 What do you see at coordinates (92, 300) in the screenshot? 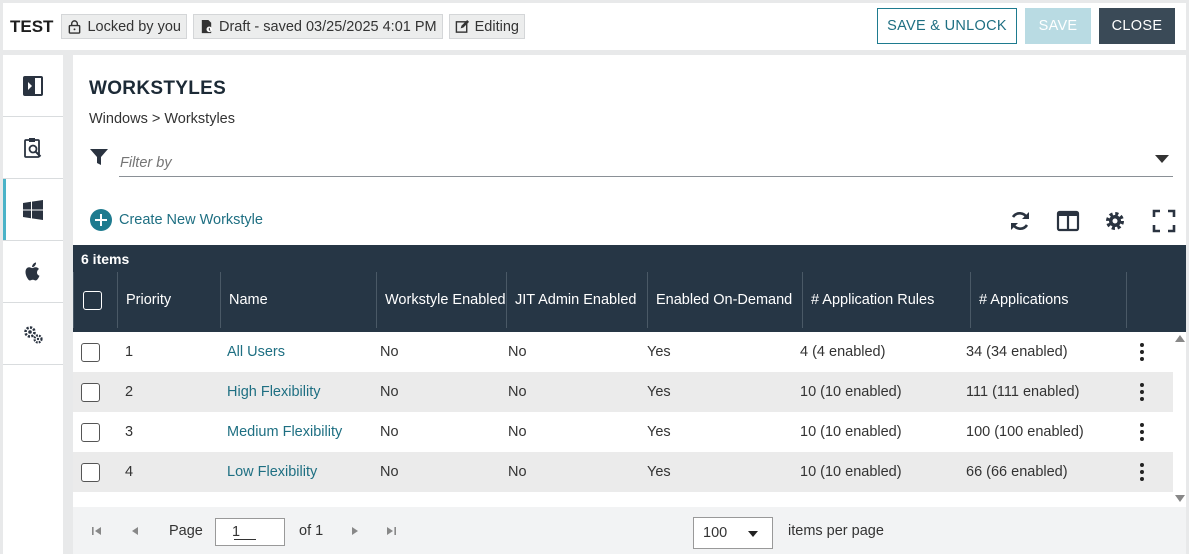
I see `select-all-checkbox` at bounding box center [92, 300].